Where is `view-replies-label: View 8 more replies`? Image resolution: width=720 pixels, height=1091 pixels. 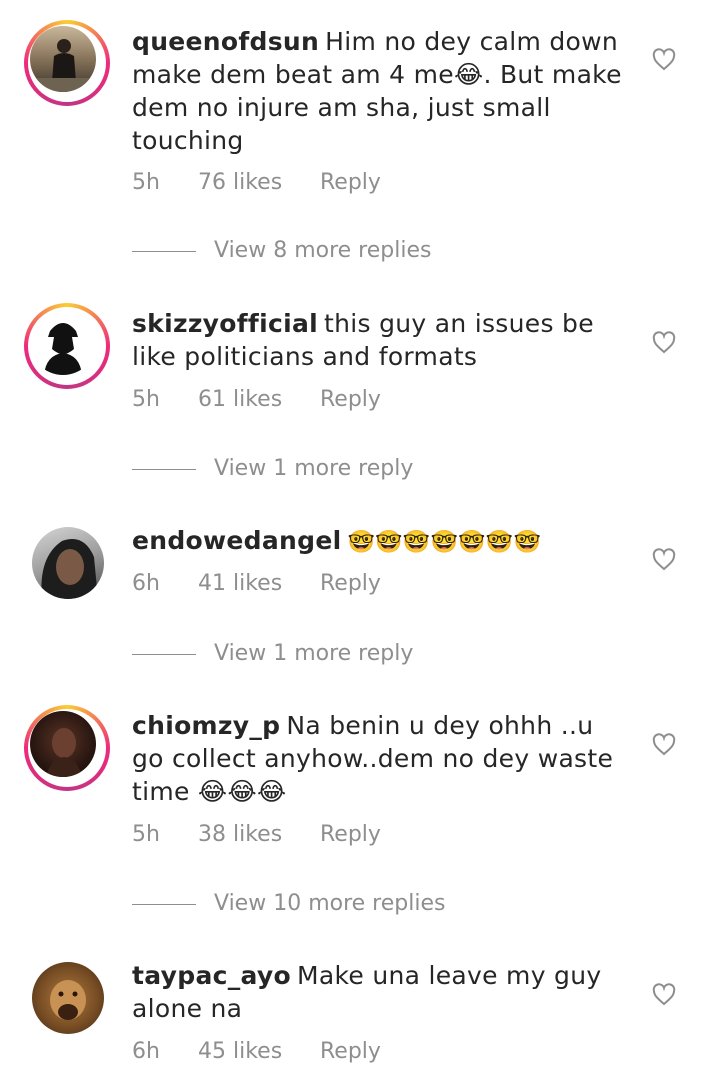 view-replies-label: View 8 more replies is located at coordinates (323, 250).